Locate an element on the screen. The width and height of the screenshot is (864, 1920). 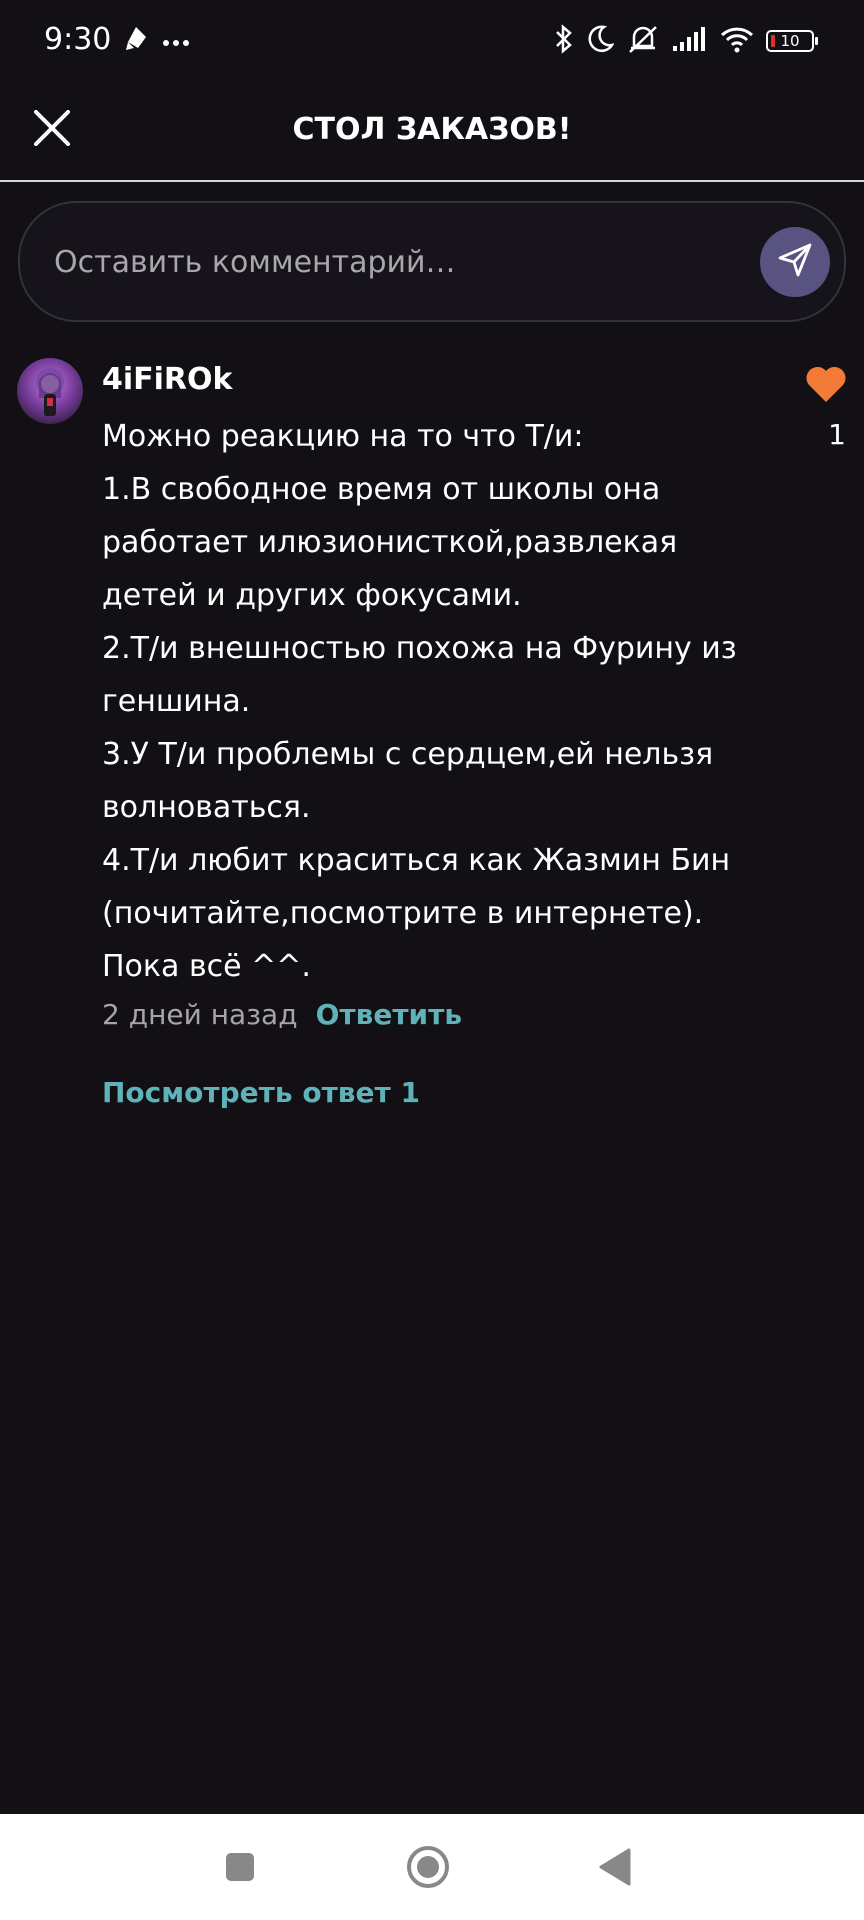
reply-button: Ответить is located at coordinates (389, 1014).